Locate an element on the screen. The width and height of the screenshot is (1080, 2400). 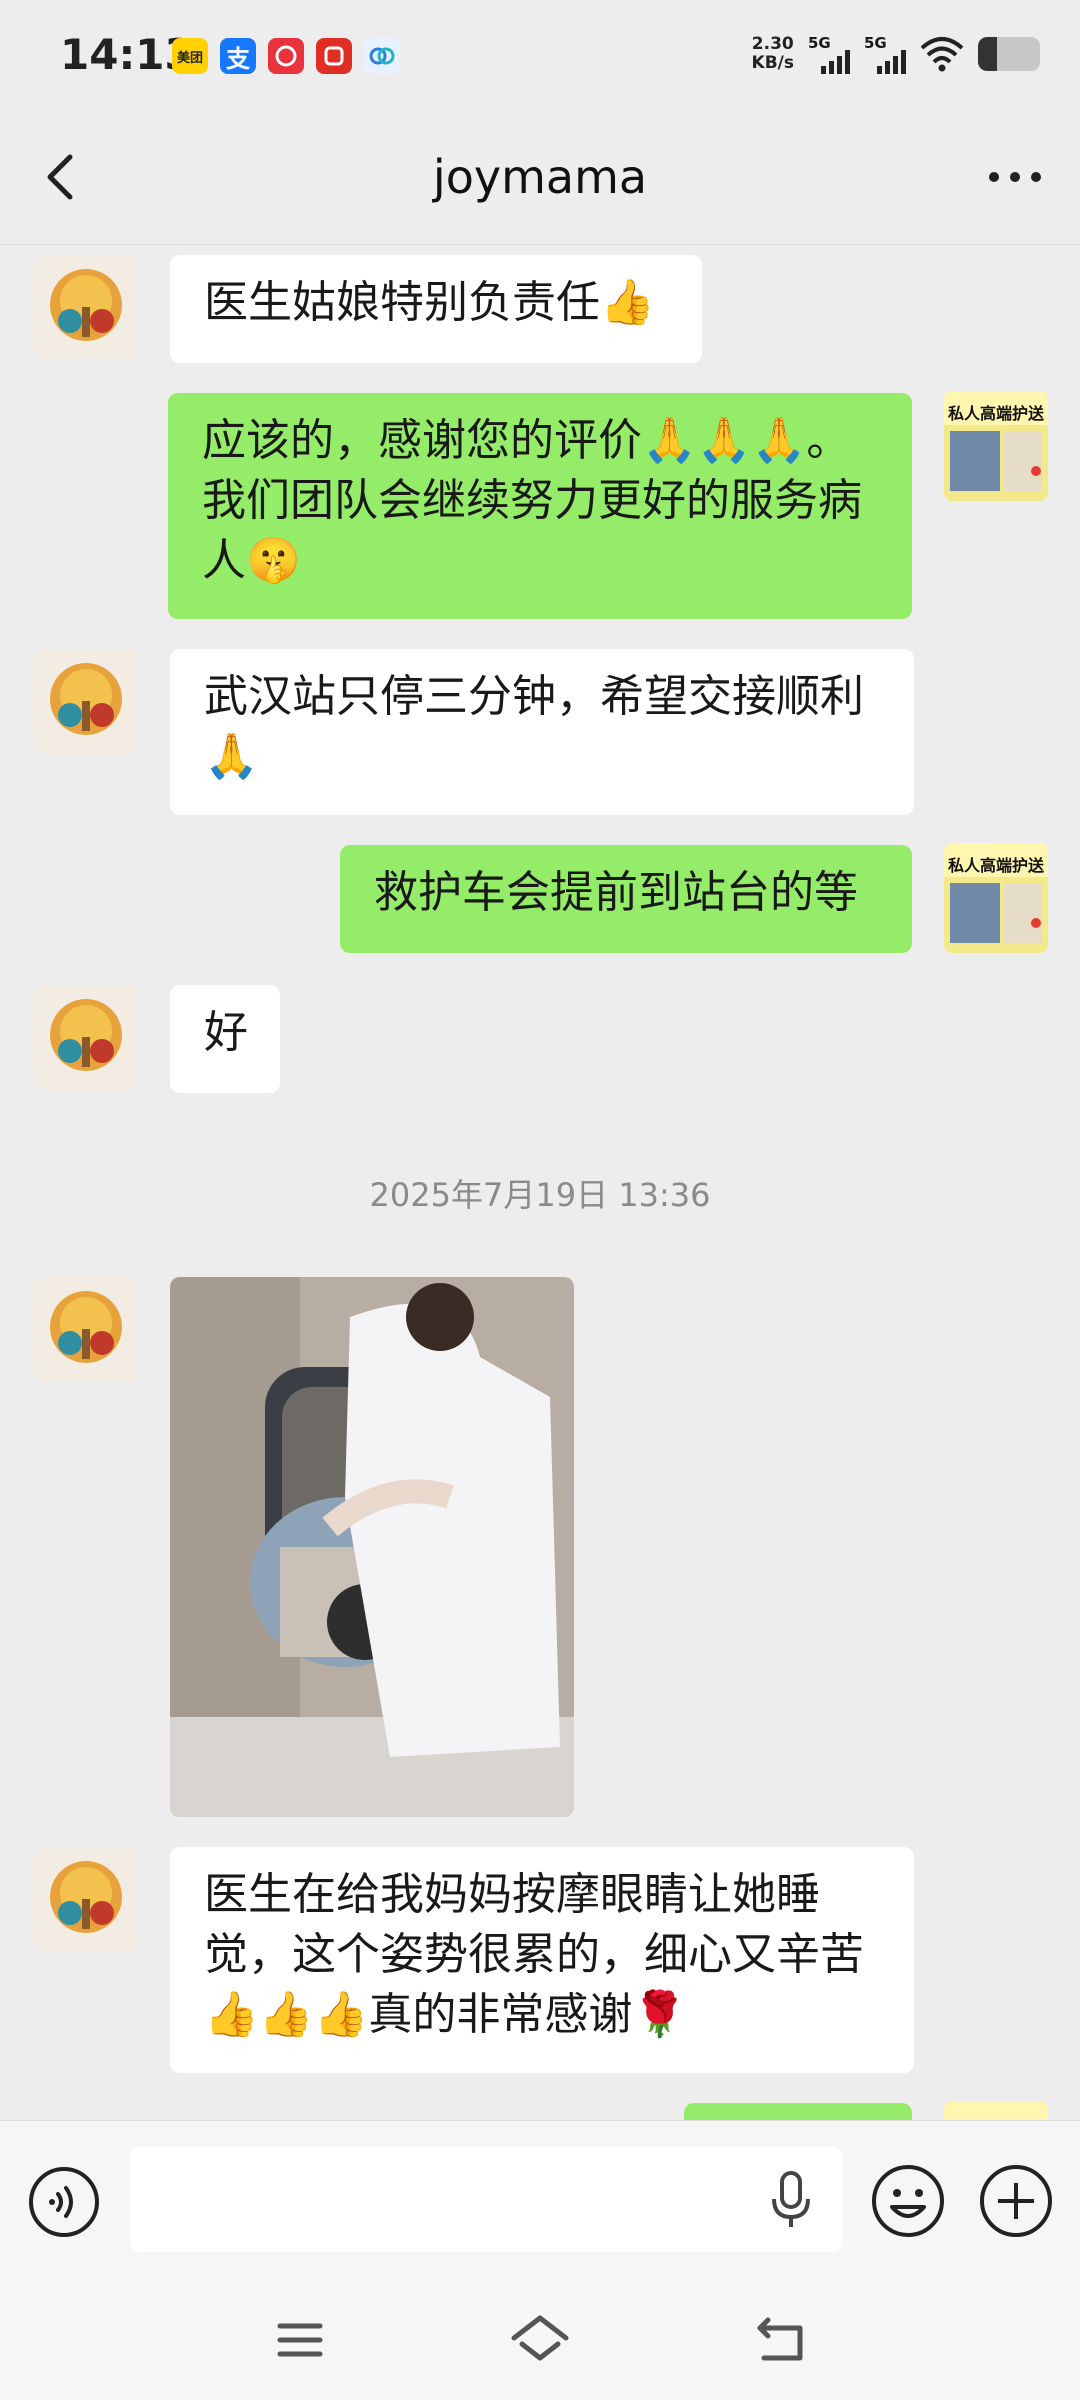
message-bubble-outgoing is located at coordinates (798, 2111).